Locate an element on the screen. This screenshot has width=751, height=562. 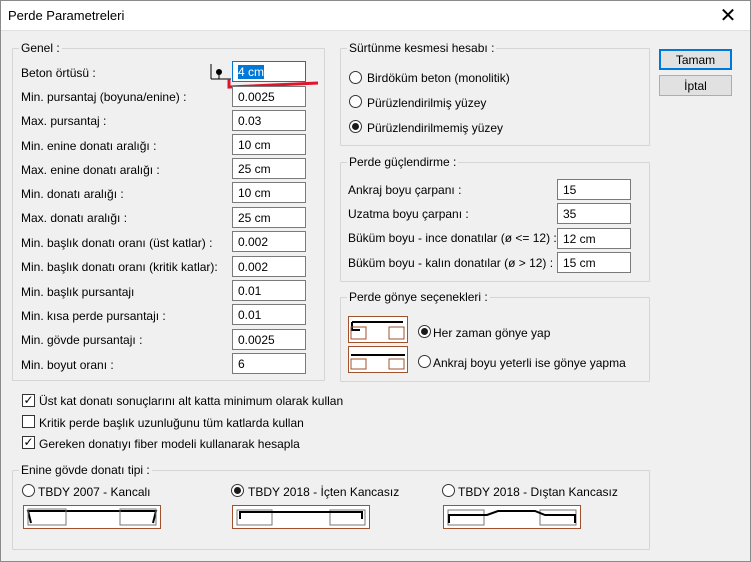
guclendirme-legend: Perde güçlendirme : is located at coordinates (403, 162).